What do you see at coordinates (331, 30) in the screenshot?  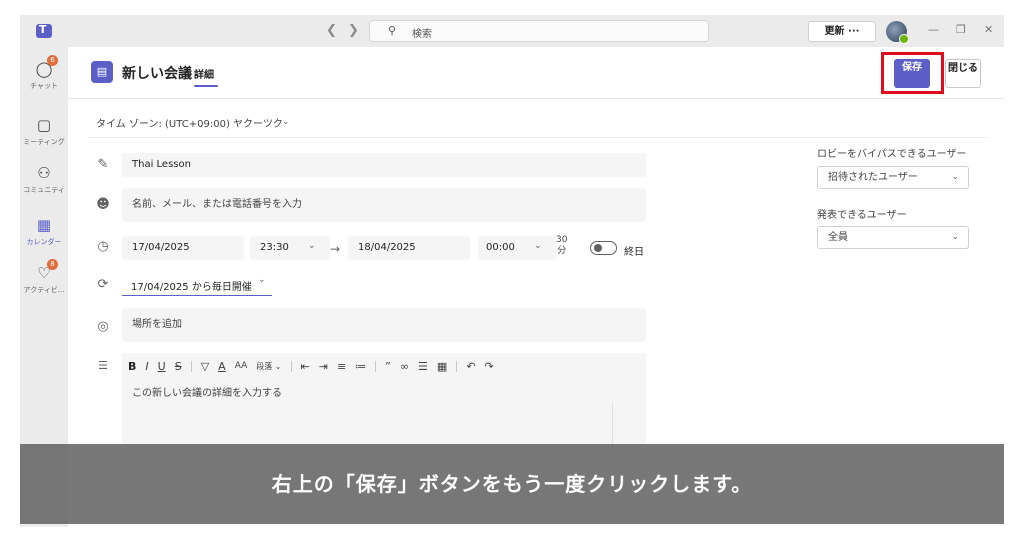 I see `back-icon: ❮` at bounding box center [331, 30].